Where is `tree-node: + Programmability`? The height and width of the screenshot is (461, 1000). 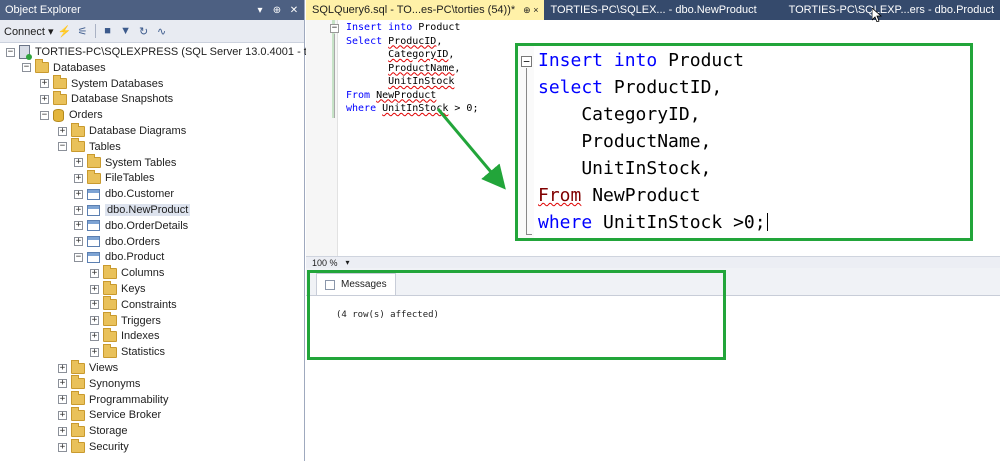
tree-node: + Programmability is located at coordinates (113, 399).